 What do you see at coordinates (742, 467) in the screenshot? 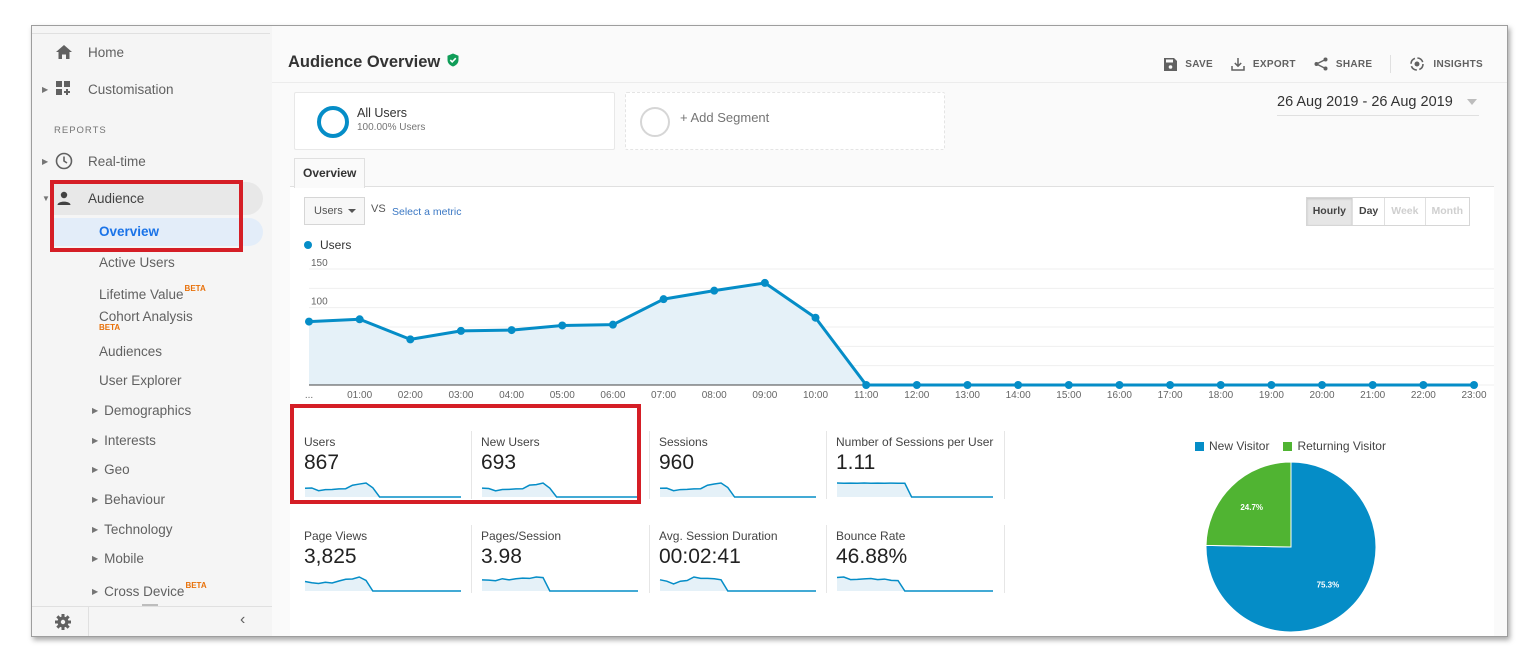
I see `metric-sessions: Sessions 960` at bounding box center [742, 467].